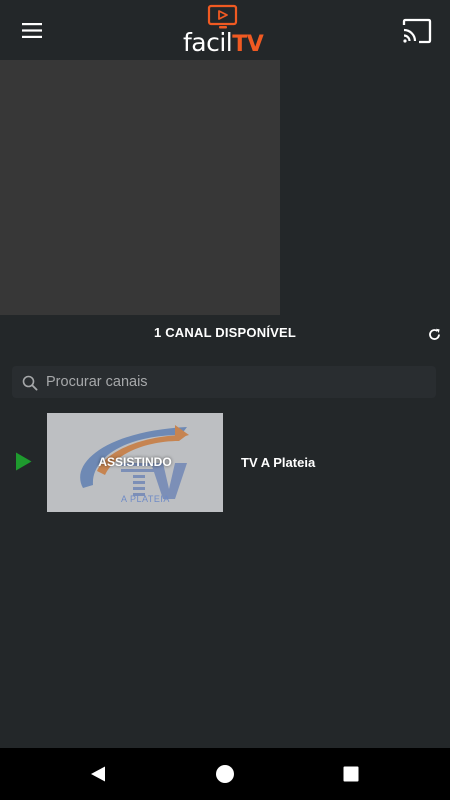 This screenshot has height=800, width=450. I want to click on channel-thumbnail: A PLATEIA ASSISTINDO, so click(135, 462).